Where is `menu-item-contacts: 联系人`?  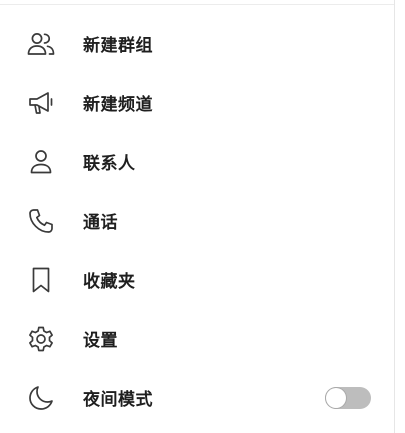 menu-item-contacts: 联系人 is located at coordinates (197, 161).